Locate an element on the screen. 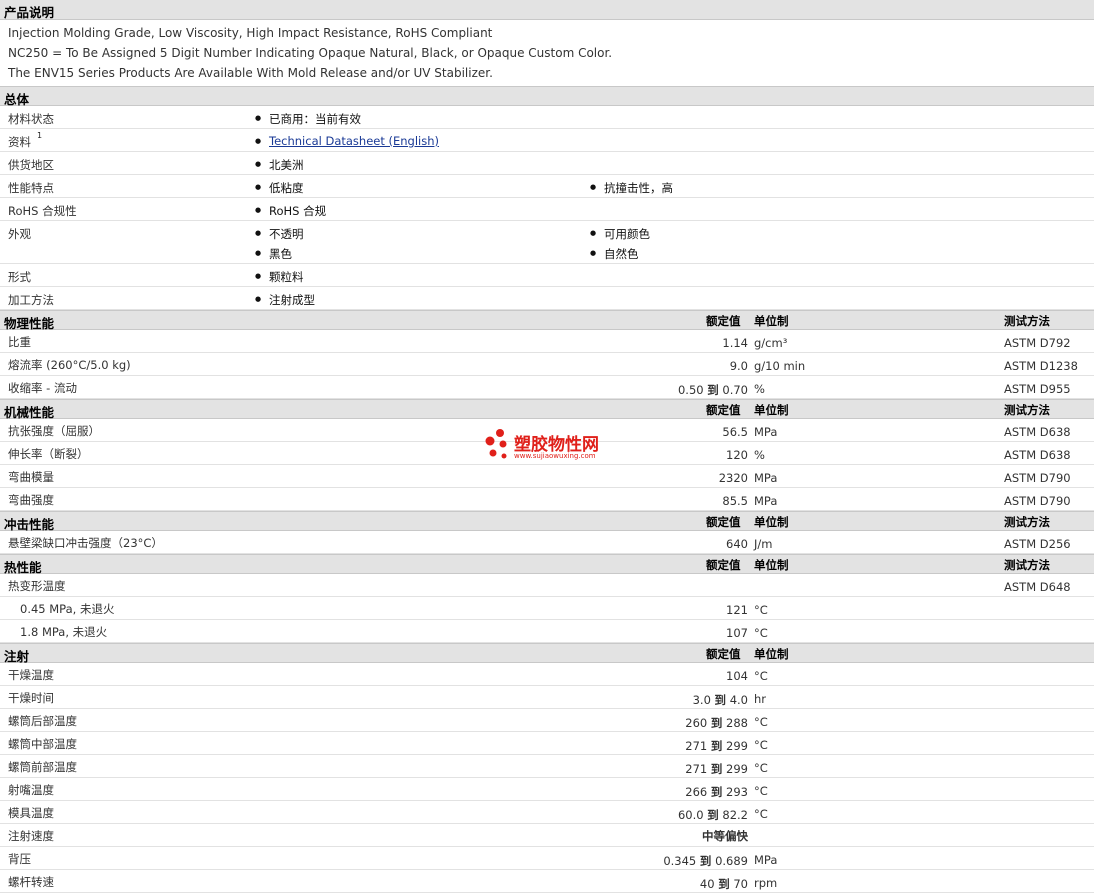 The image size is (1094, 893). general-label: 外观 is located at coordinates (19, 234).